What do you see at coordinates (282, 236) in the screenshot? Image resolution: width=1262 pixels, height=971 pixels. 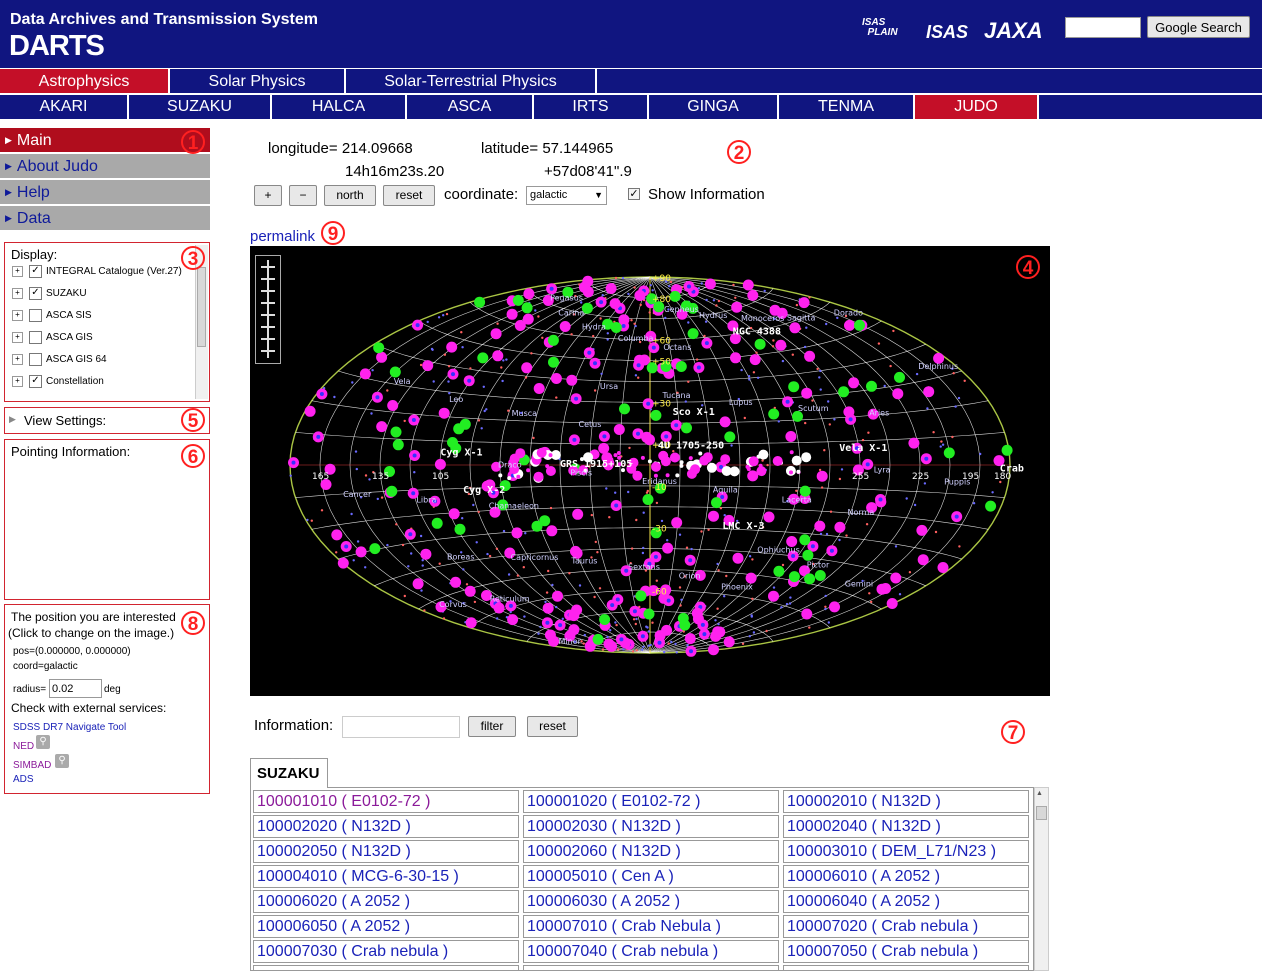 I see `permalink-link: permalink` at bounding box center [282, 236].